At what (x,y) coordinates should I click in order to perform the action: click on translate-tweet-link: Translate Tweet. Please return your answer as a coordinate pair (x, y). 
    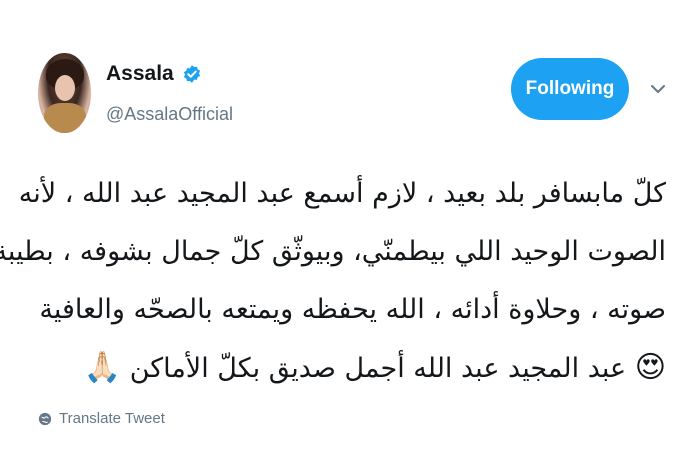
    Looking at the image, I should click on (112, 418).